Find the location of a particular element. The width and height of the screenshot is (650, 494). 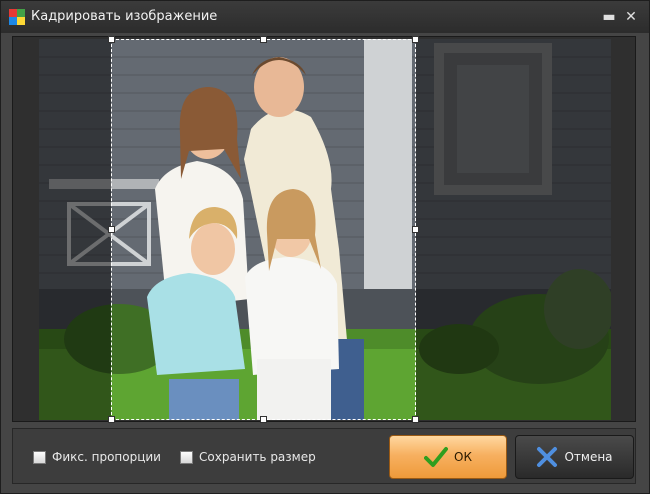

app-logo-icon is located at coordinates (17, 17).